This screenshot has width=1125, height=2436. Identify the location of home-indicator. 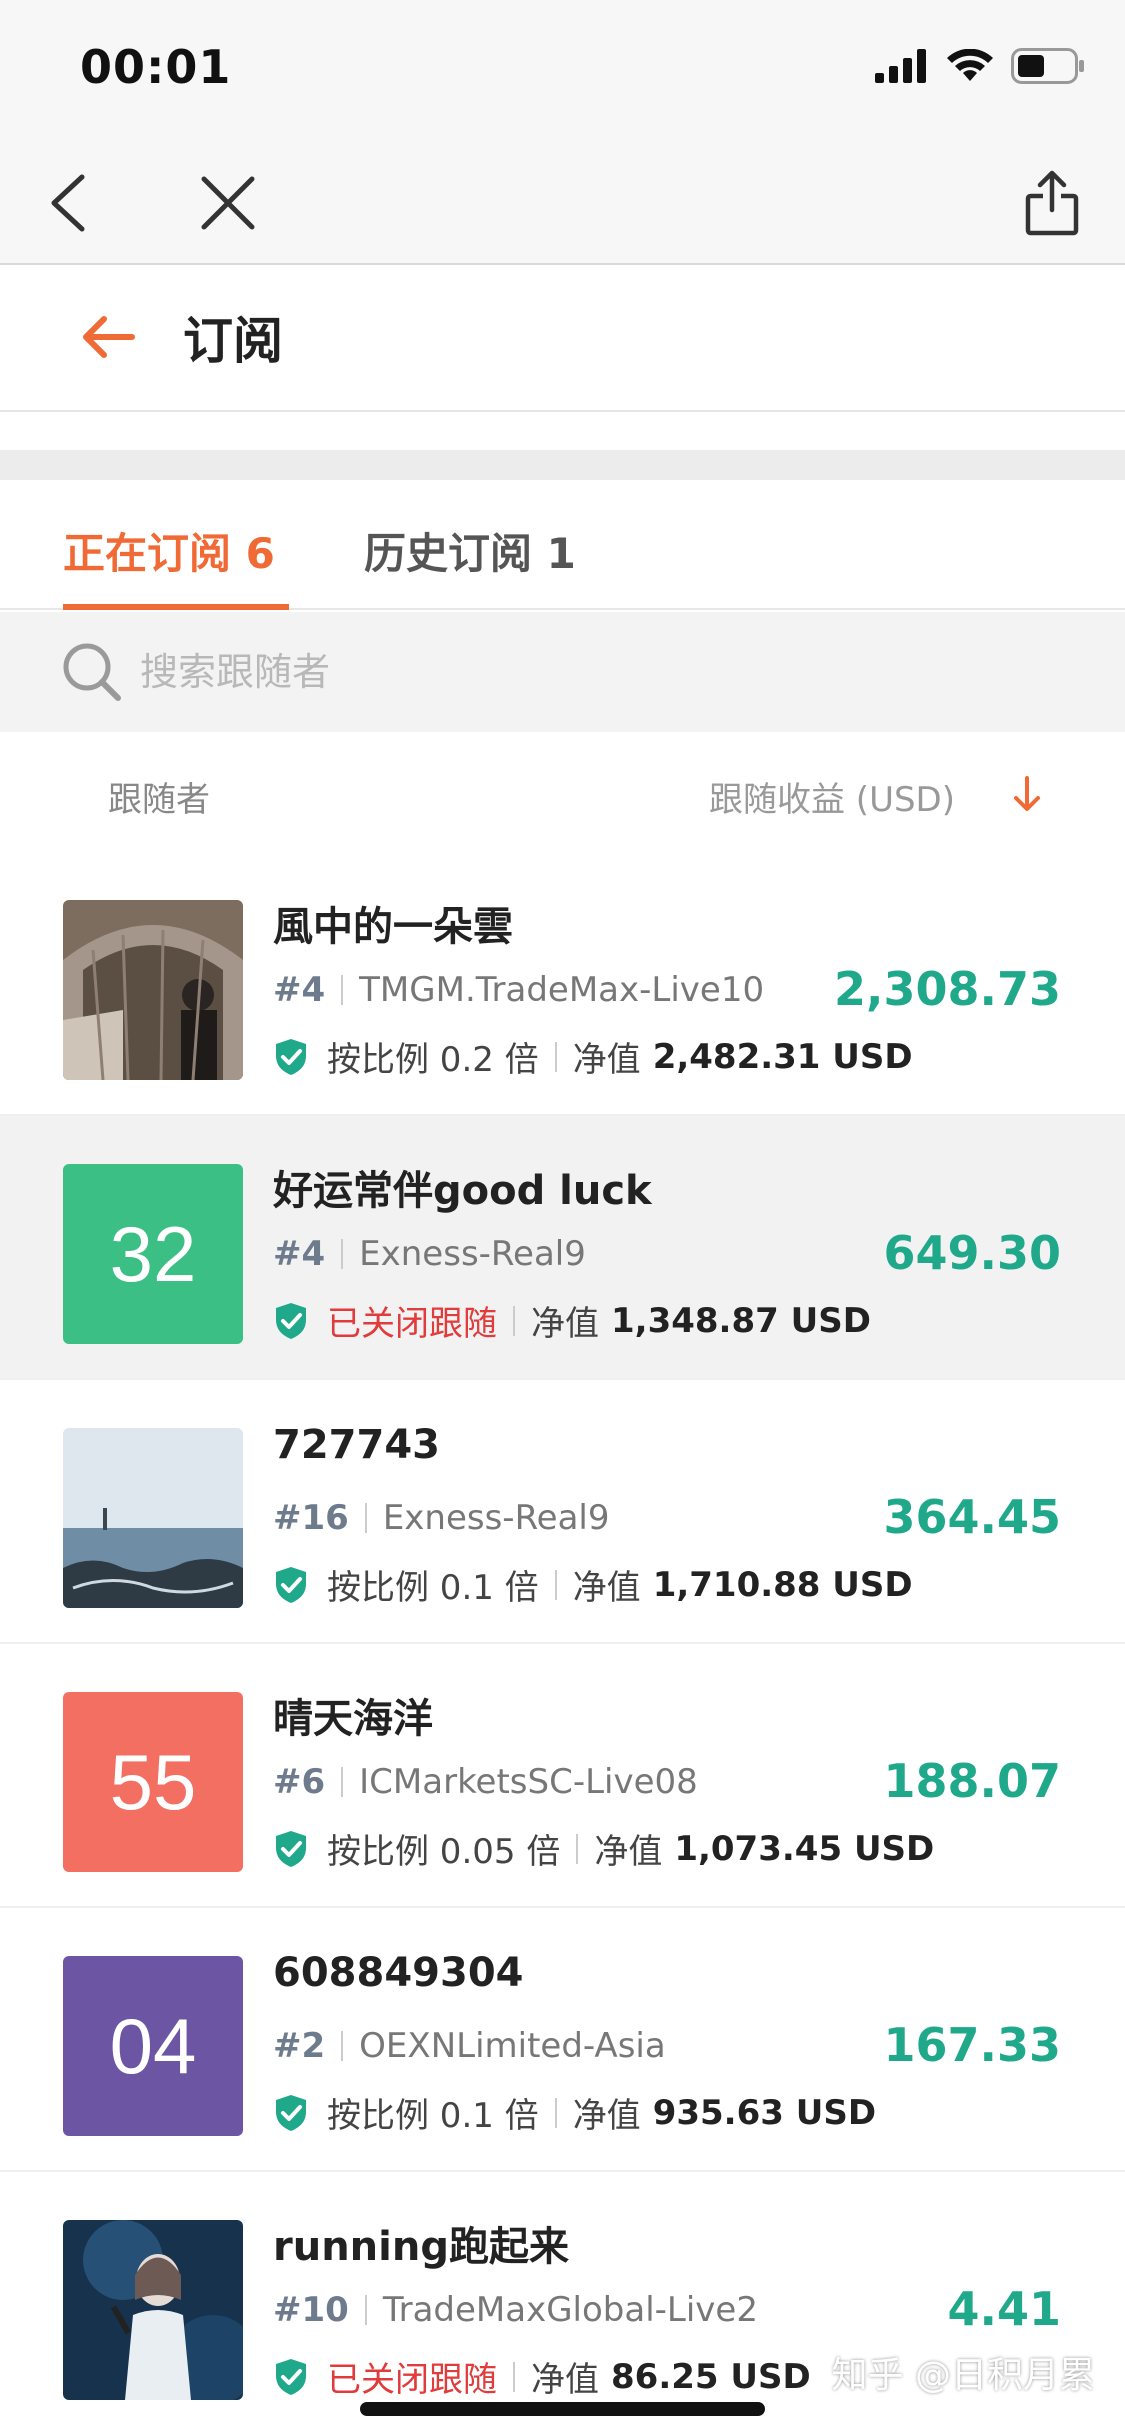
(562, 2409).